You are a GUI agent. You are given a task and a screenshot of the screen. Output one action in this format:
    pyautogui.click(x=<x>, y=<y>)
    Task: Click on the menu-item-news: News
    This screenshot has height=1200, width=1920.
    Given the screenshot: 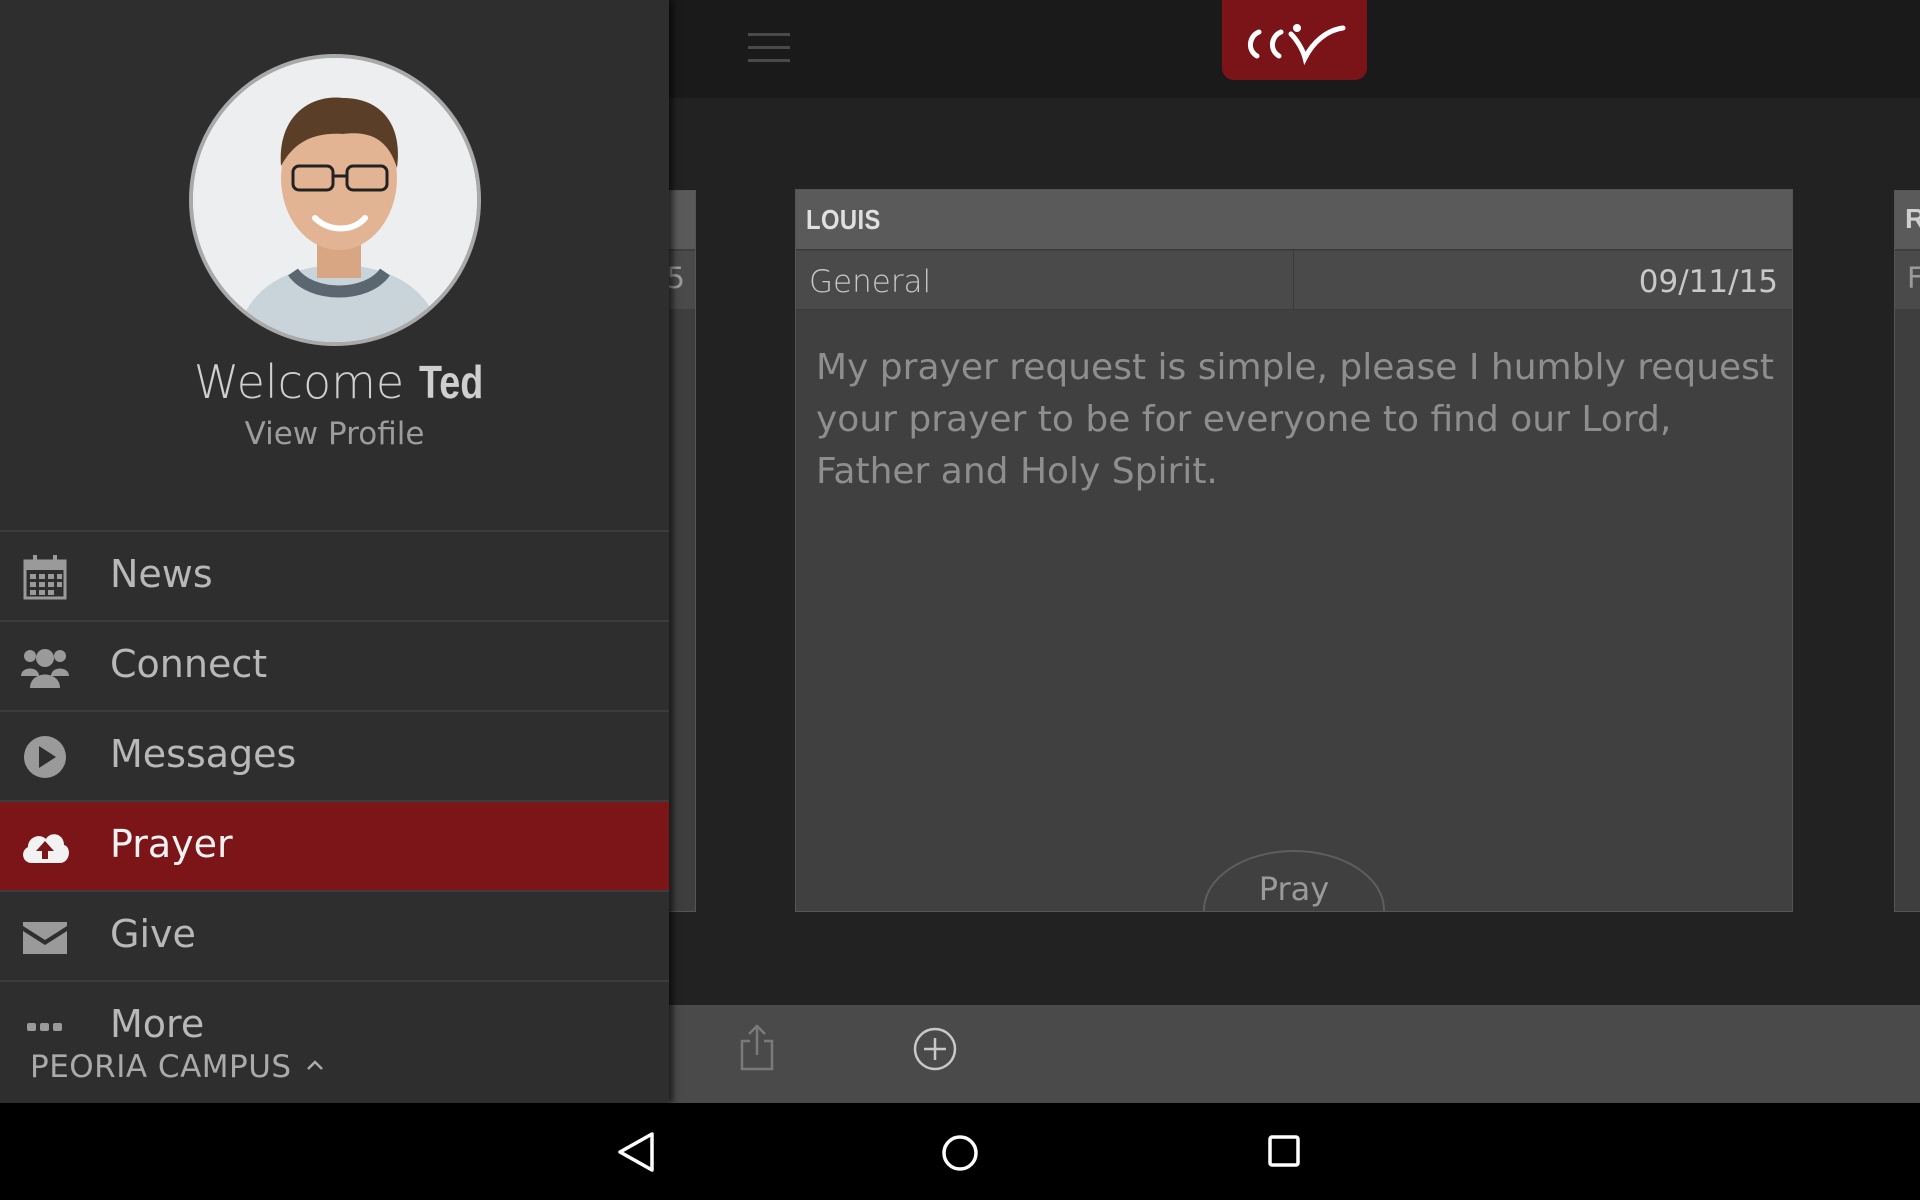 What is the action you would take?
    pyautogui.click(x=334, y=575)
    